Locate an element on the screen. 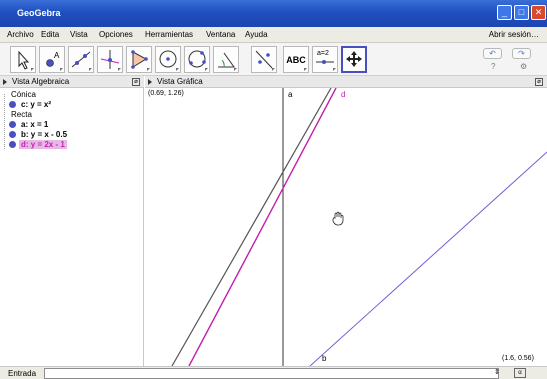  input-label: Entrada is located at coordinates (22, 373).